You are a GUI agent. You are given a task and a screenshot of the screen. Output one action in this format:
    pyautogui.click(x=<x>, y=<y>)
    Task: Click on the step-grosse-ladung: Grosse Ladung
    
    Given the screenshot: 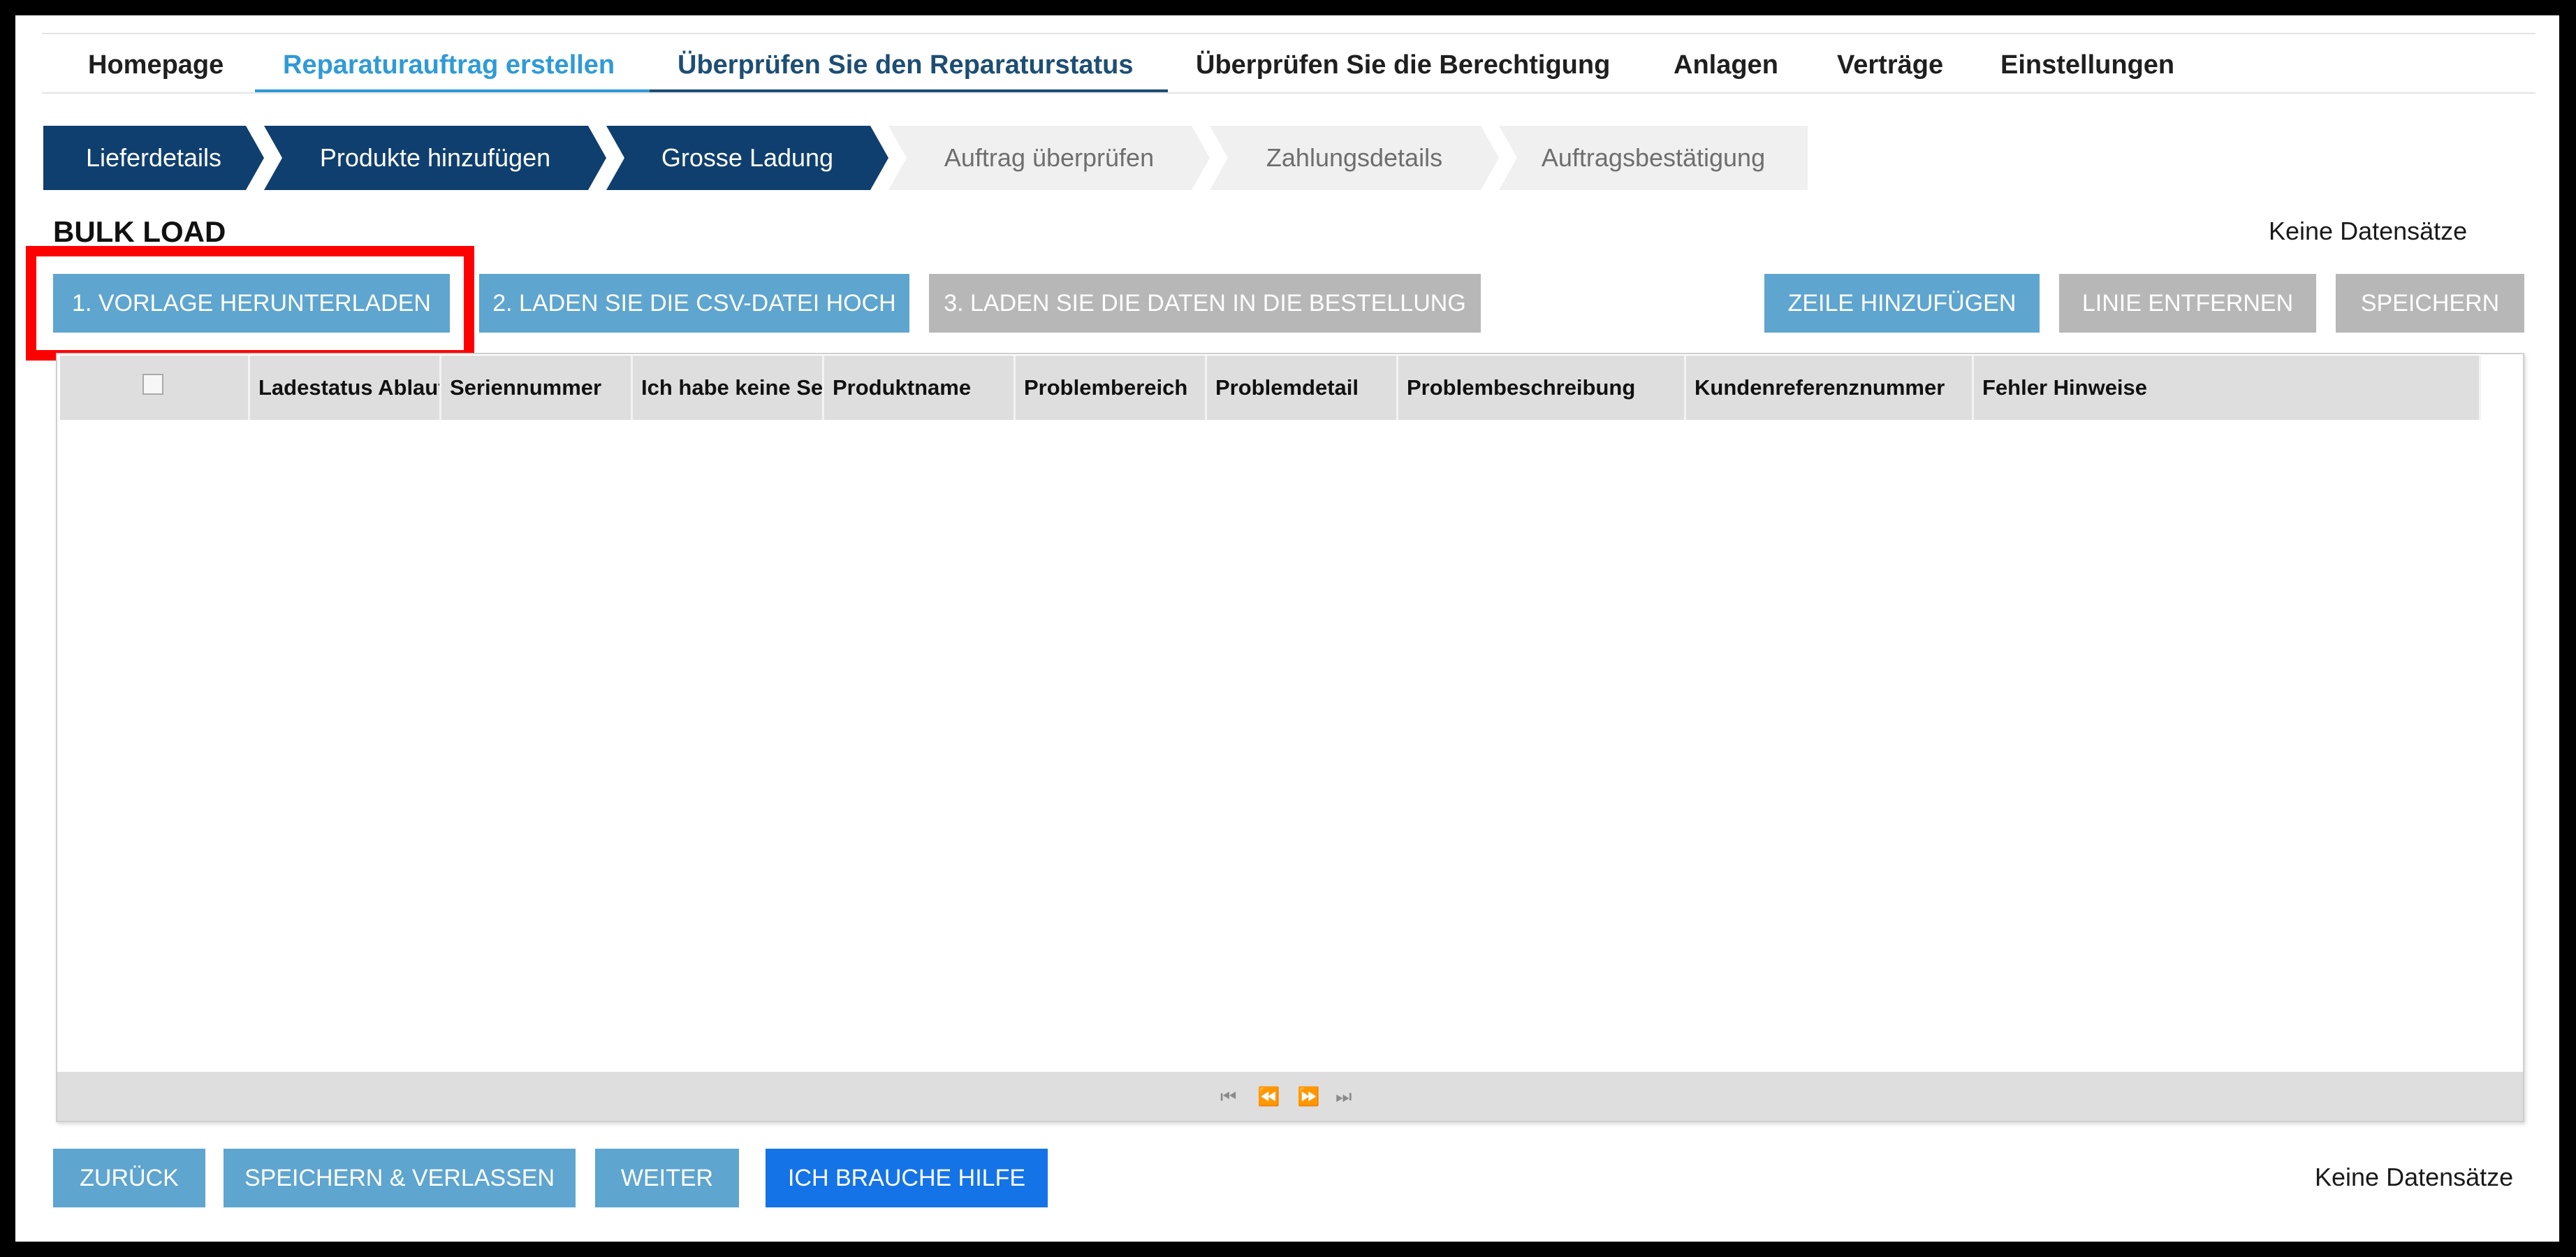 What is the action you would take?
    pyautogui.click(x=747, y=158)
    